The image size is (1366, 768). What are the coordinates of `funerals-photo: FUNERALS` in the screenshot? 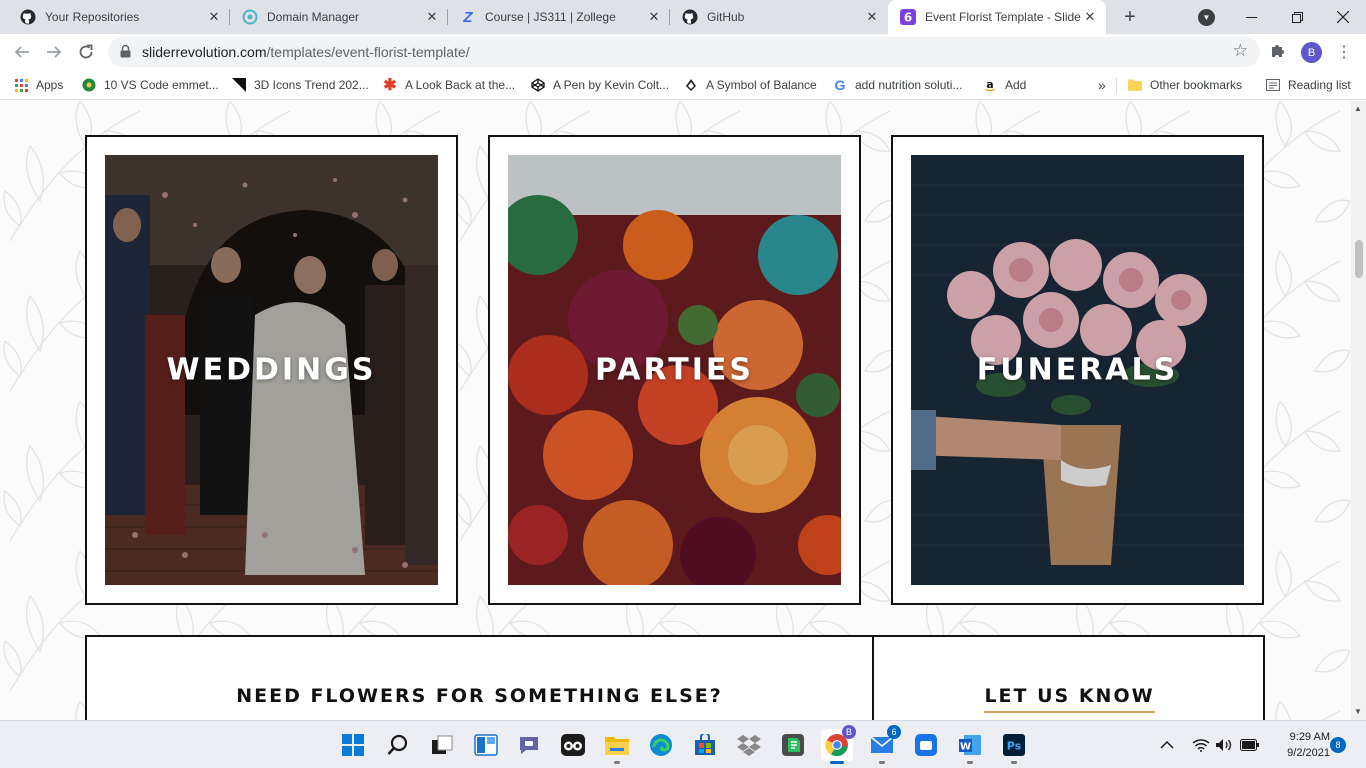 It's located at (1077, 370).